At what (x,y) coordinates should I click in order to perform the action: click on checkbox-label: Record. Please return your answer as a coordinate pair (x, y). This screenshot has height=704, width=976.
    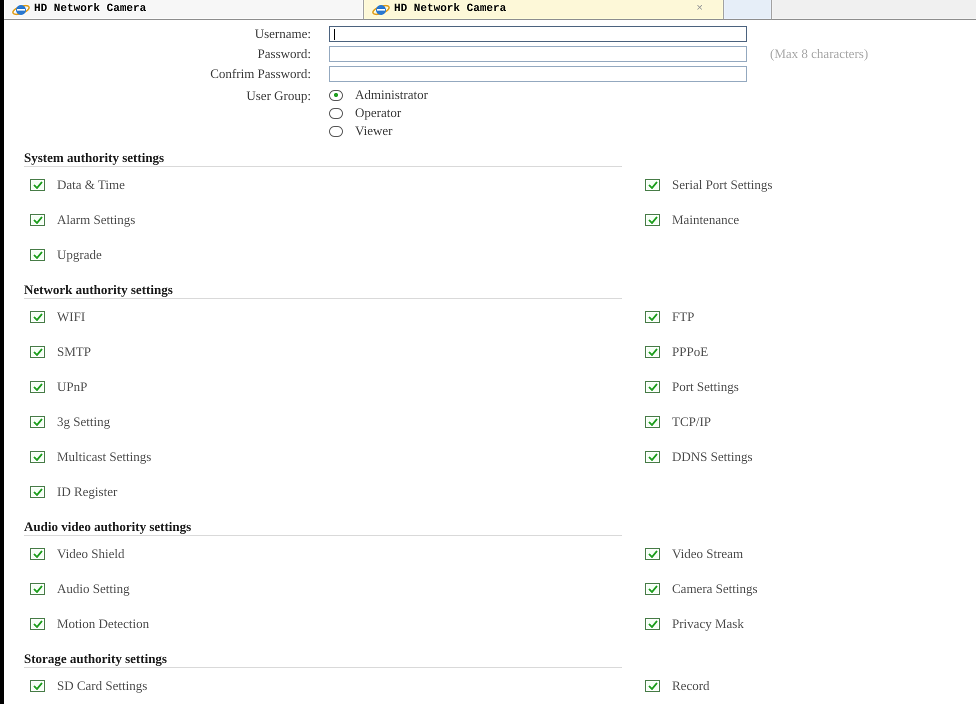
    Looking at the image, I should click on (691, 685).